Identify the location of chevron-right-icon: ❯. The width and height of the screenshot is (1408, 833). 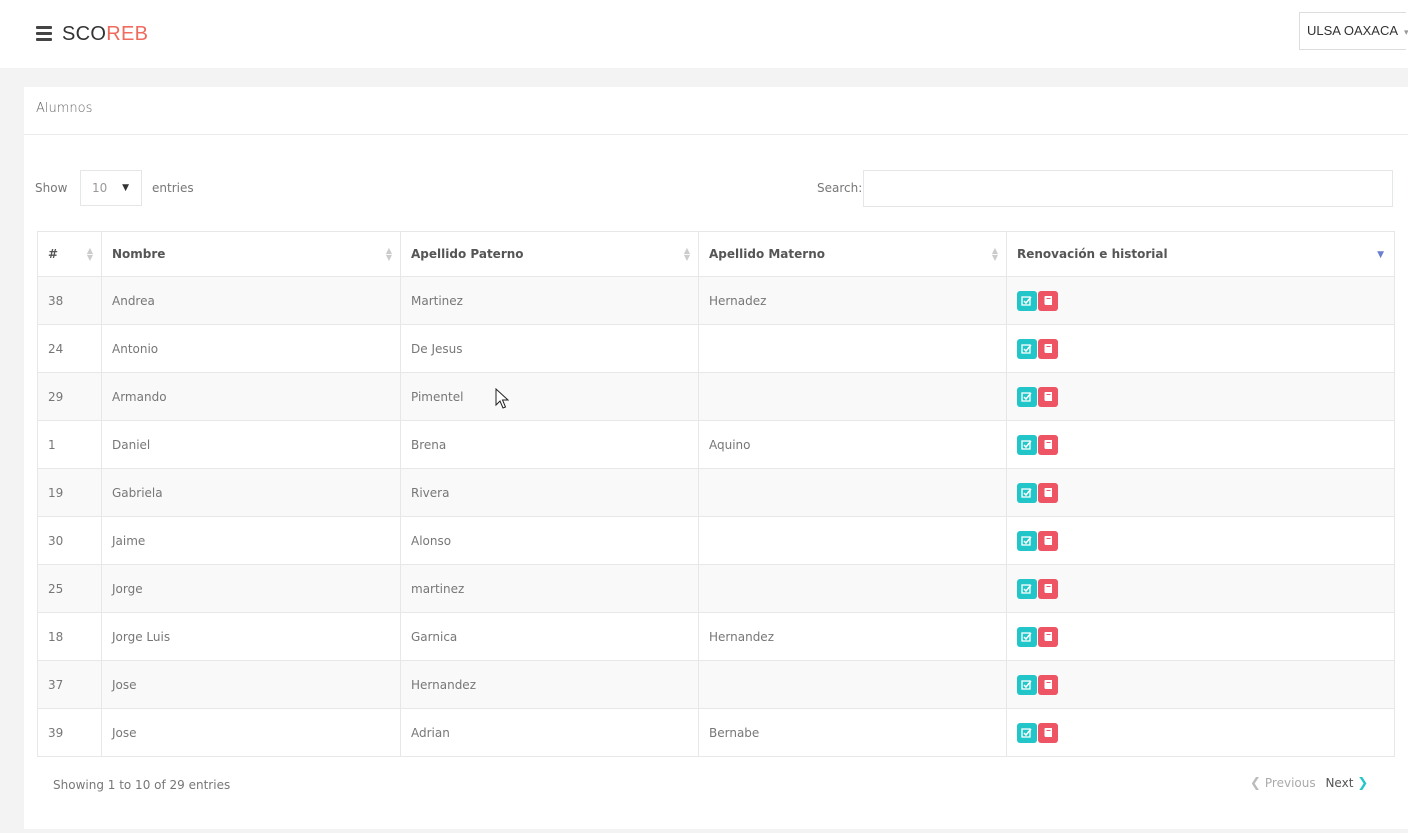
(1363, 783).